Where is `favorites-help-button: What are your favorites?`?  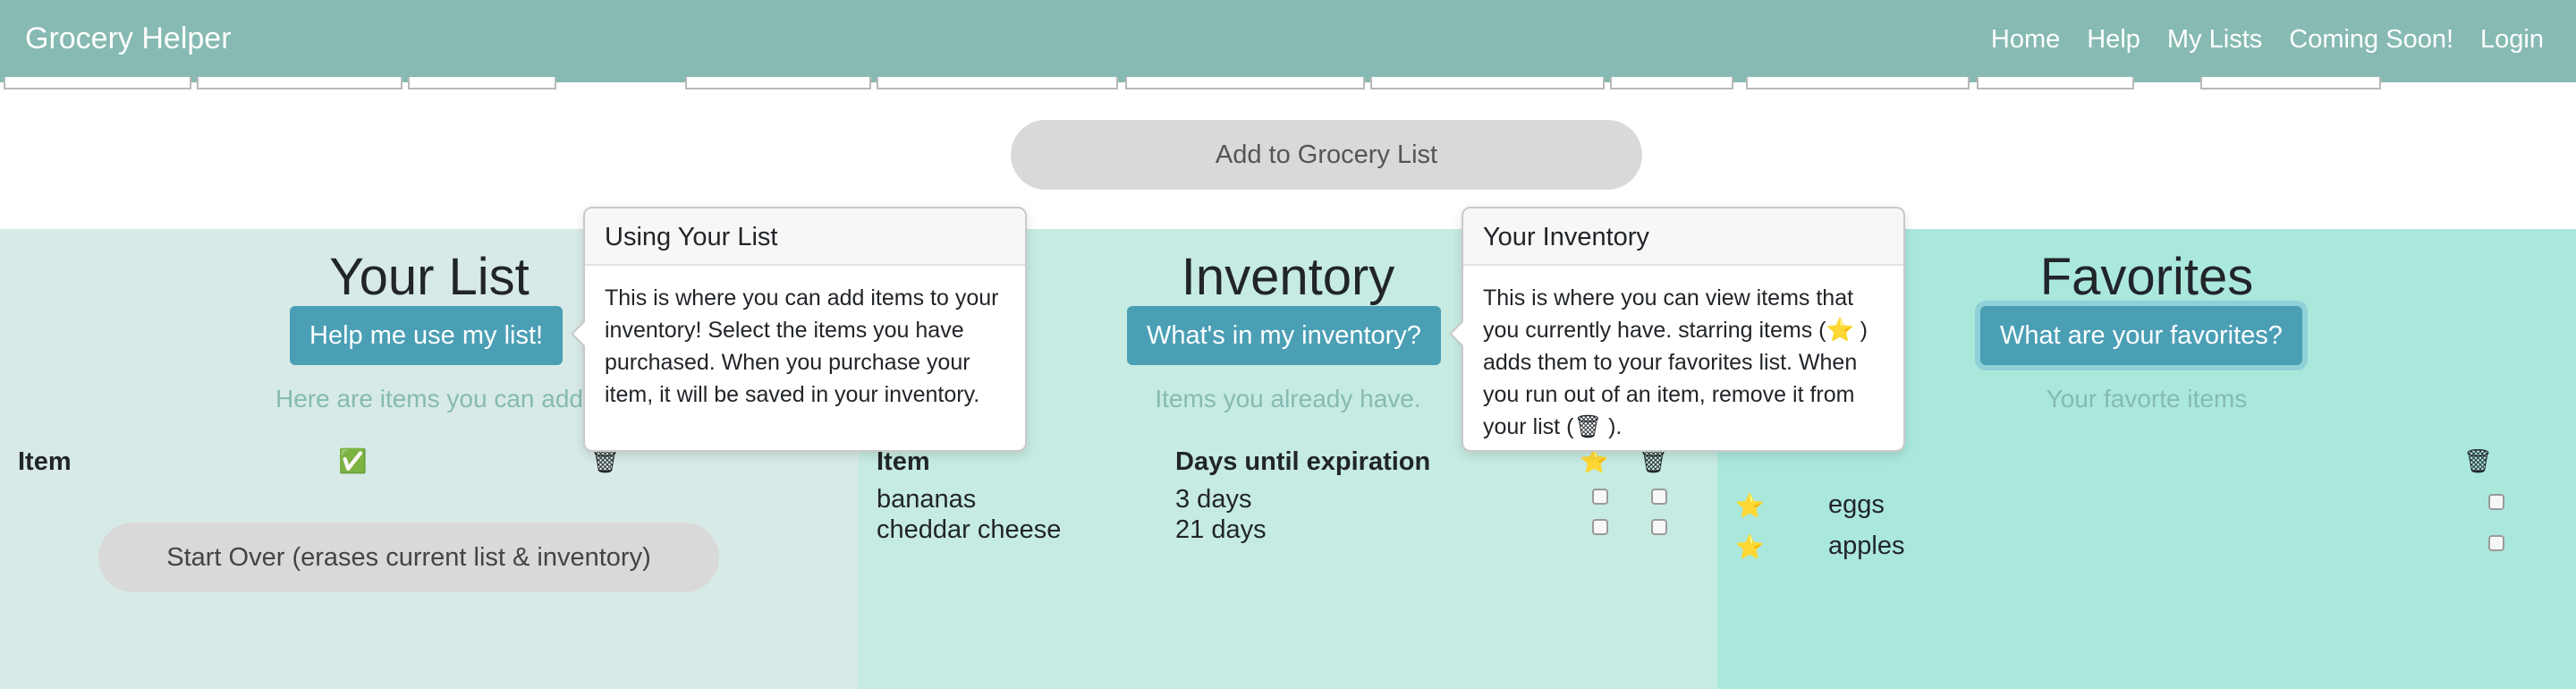
favorites-help-button: What are your favorites? is located at coordinates (2141, 336).